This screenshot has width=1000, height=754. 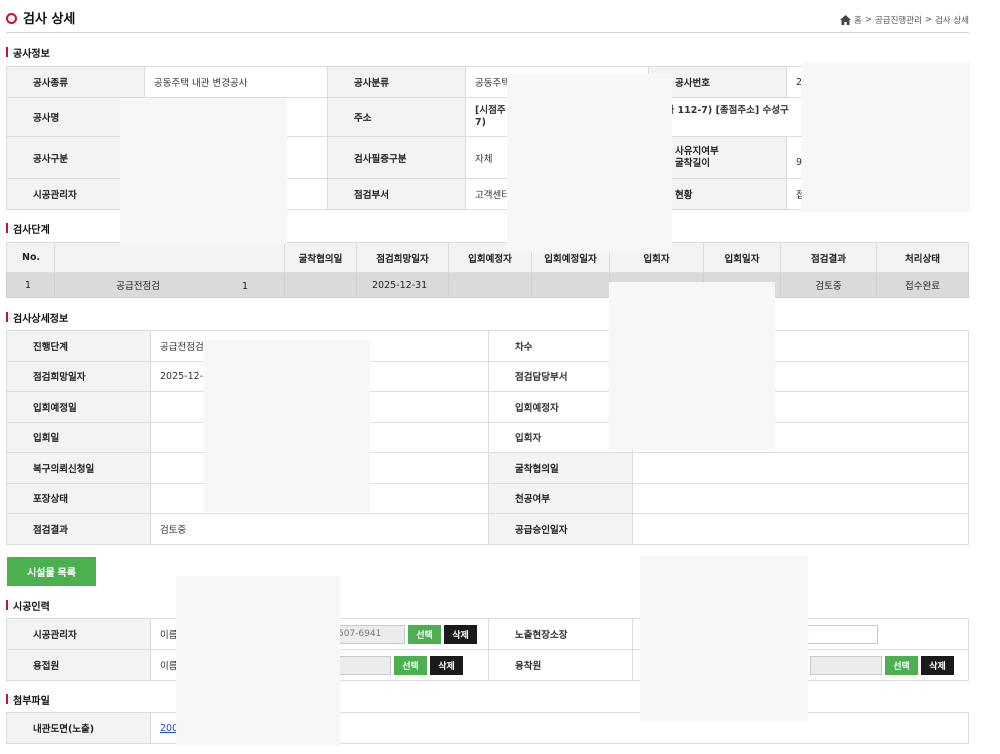 What do you see at coordinates (828, 257) in the screenshot?
I see `col-result: 점검결과` at bounding box center [828, 257].